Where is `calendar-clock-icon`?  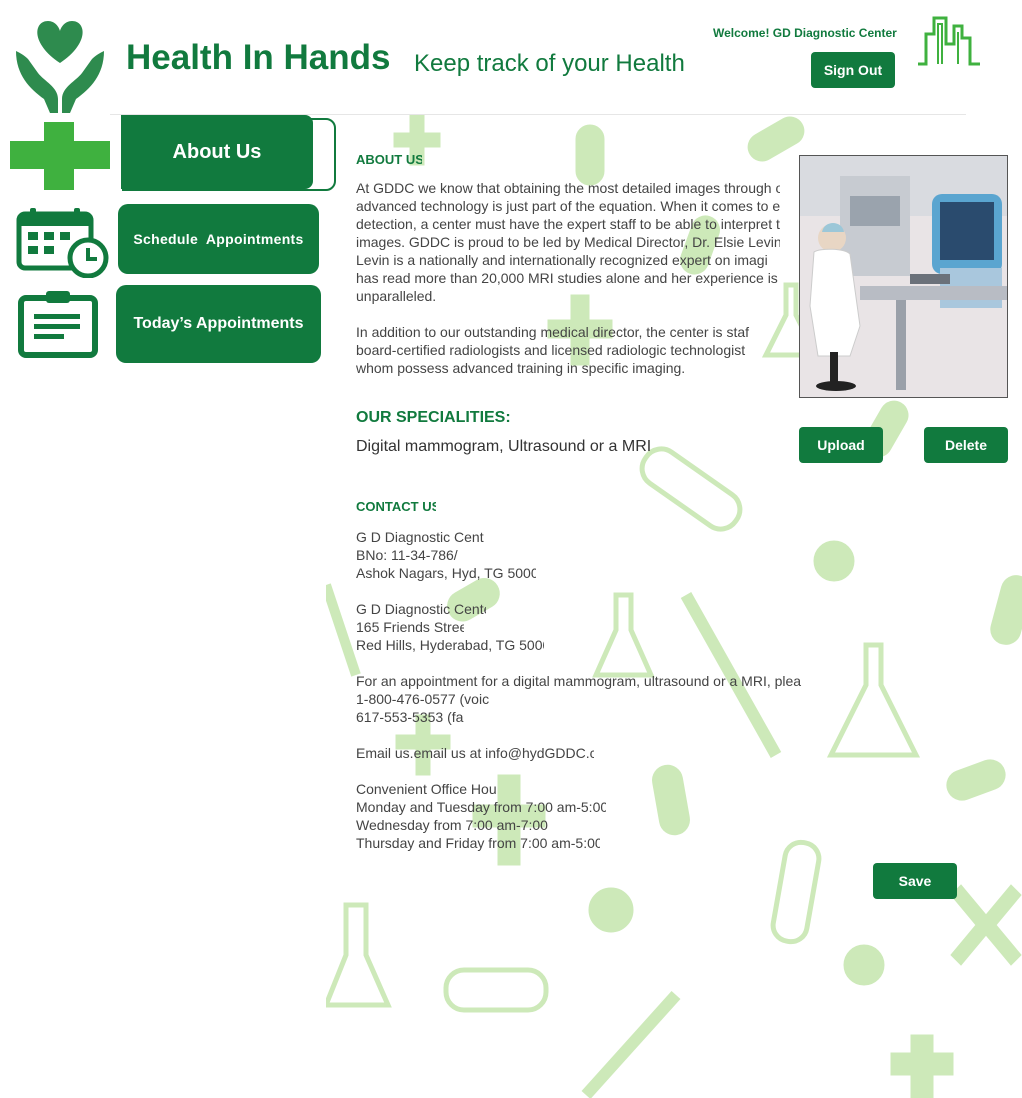 calendar-clock-icon is located at coordinates (64, 242).